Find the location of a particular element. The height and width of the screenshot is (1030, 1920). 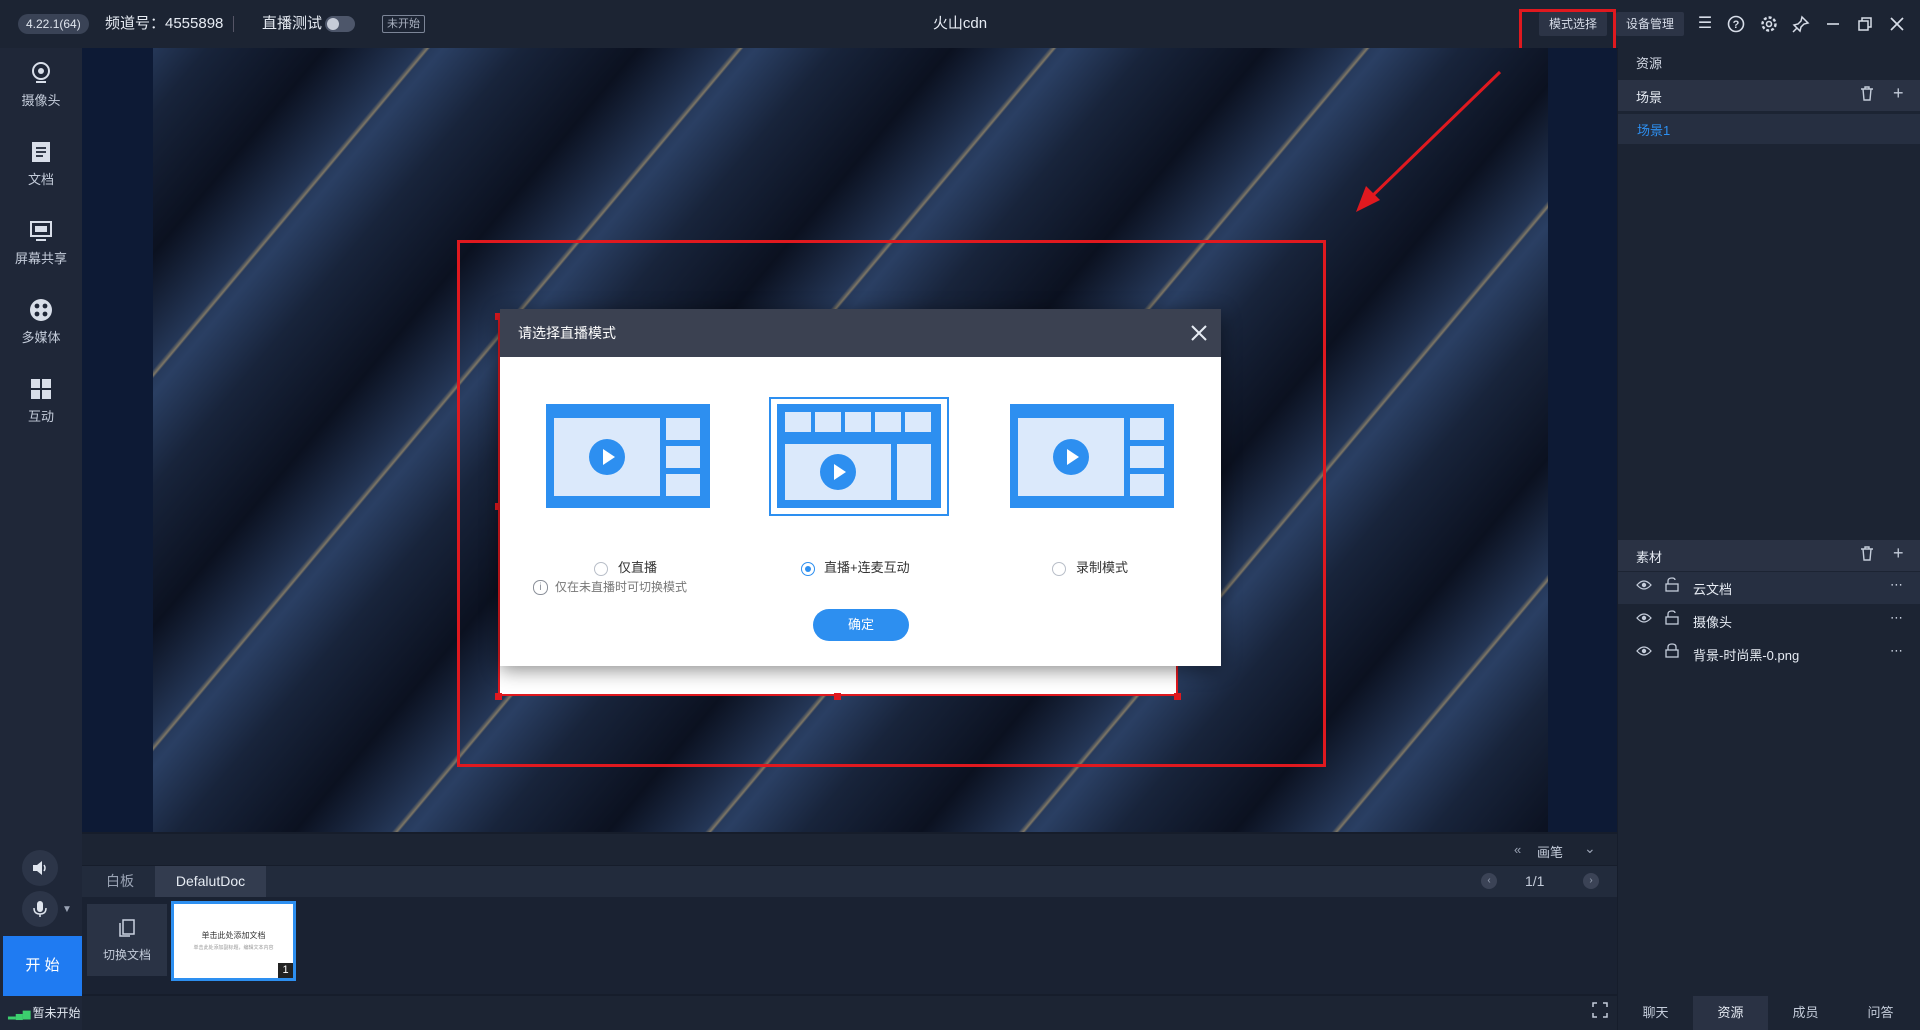

tab-resources: 资源 is located at coordinates (1730, 1013).